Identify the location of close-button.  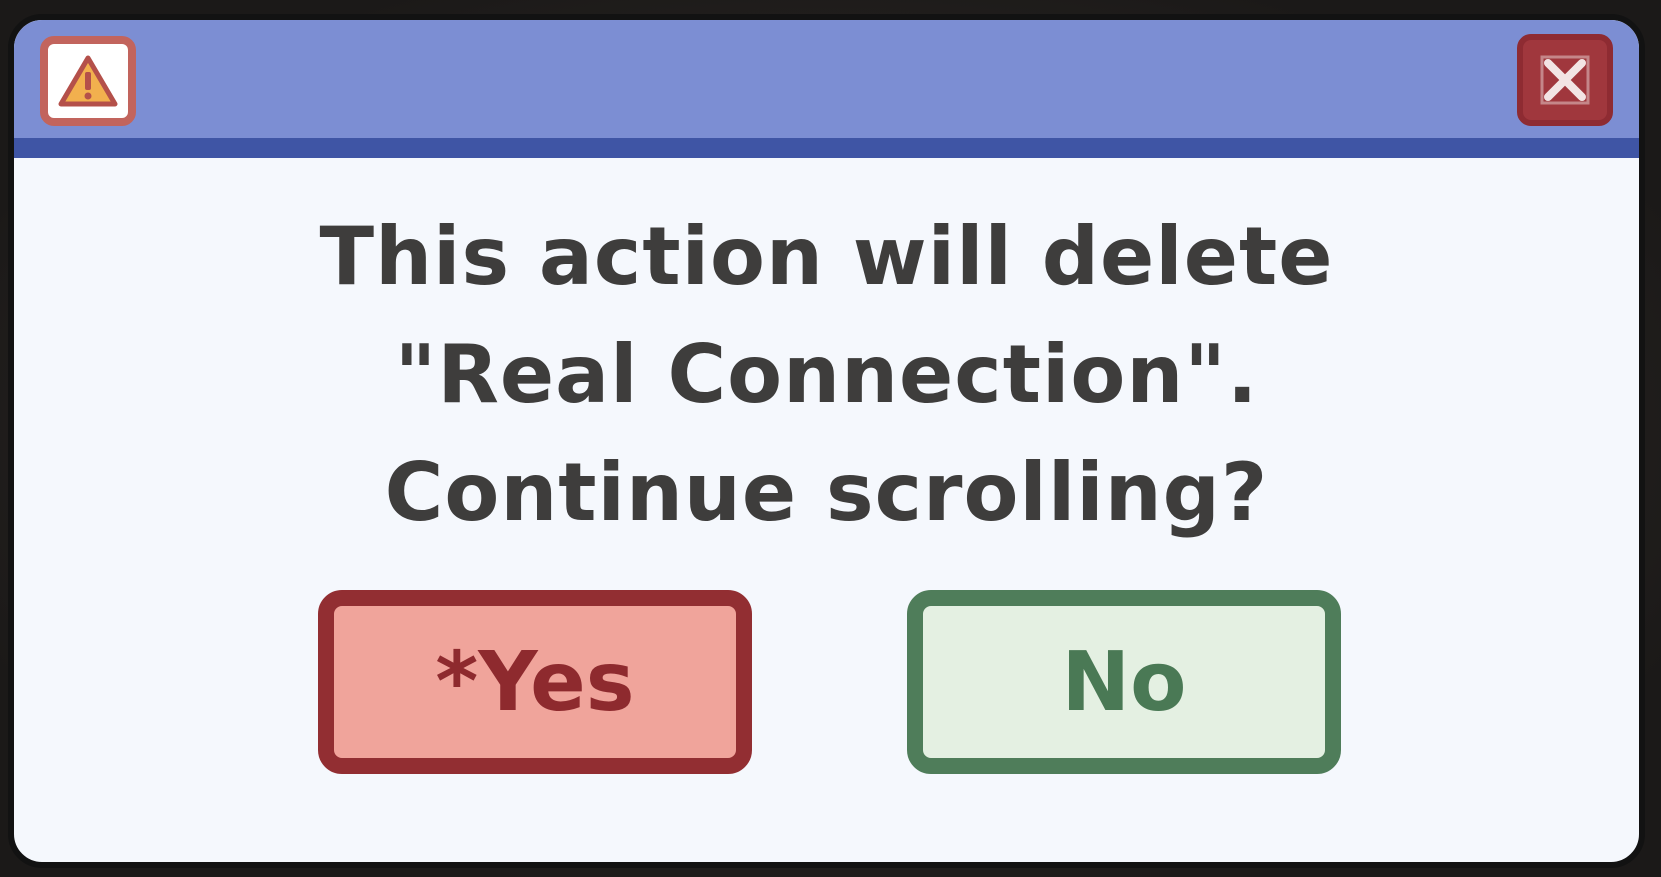
(1565, 80).